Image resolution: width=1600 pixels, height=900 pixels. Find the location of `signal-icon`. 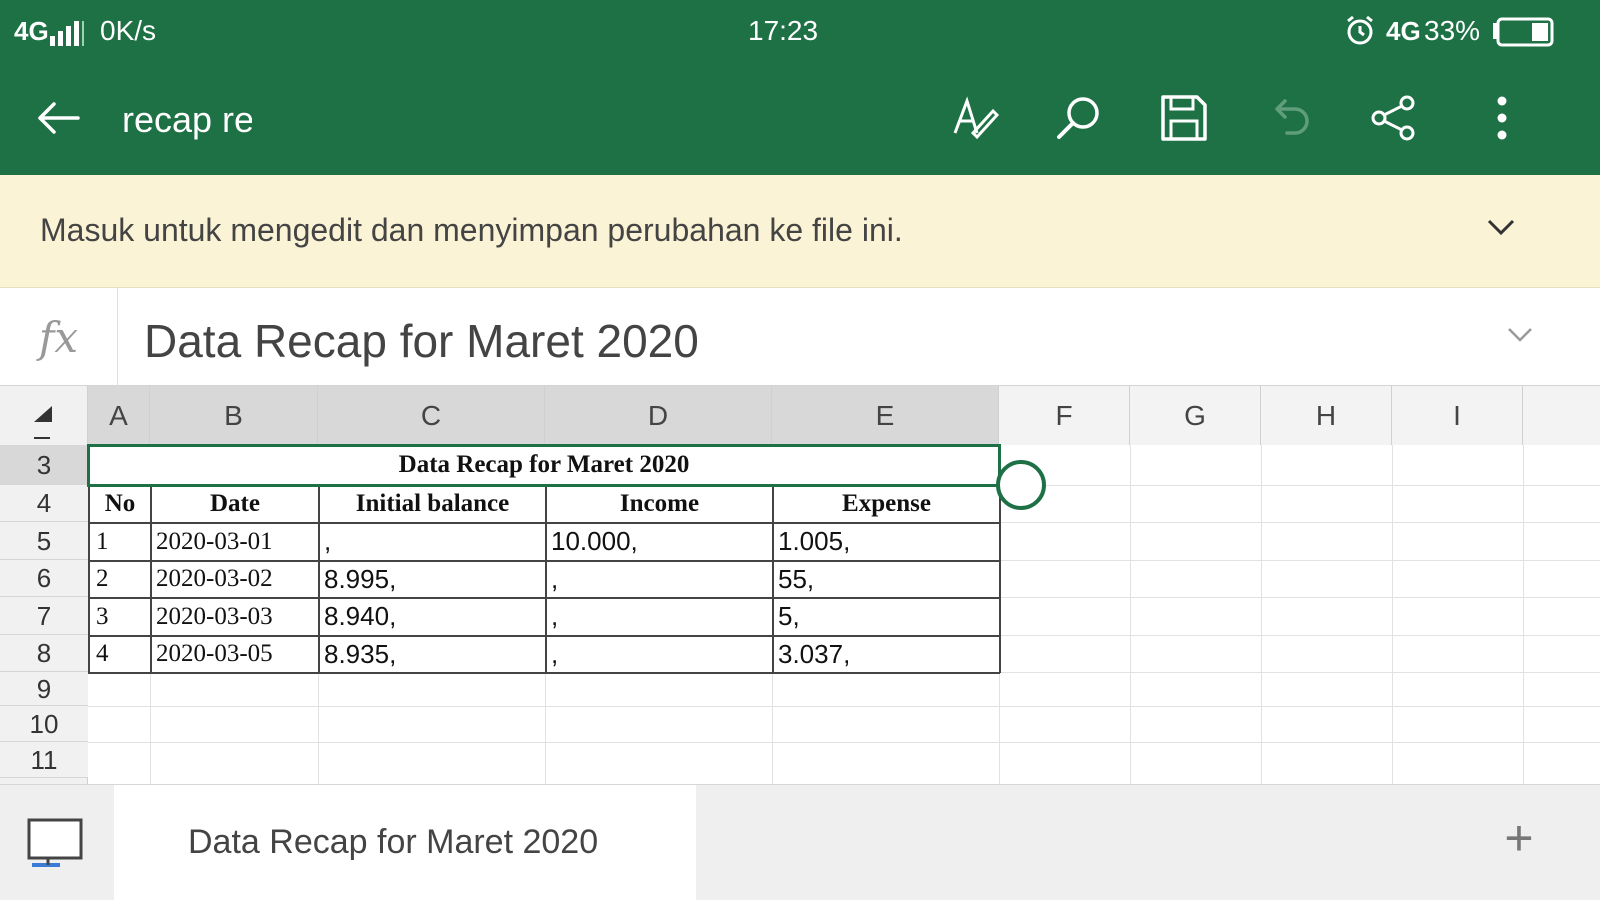

signal-icon is located at coordinates (68, 35).